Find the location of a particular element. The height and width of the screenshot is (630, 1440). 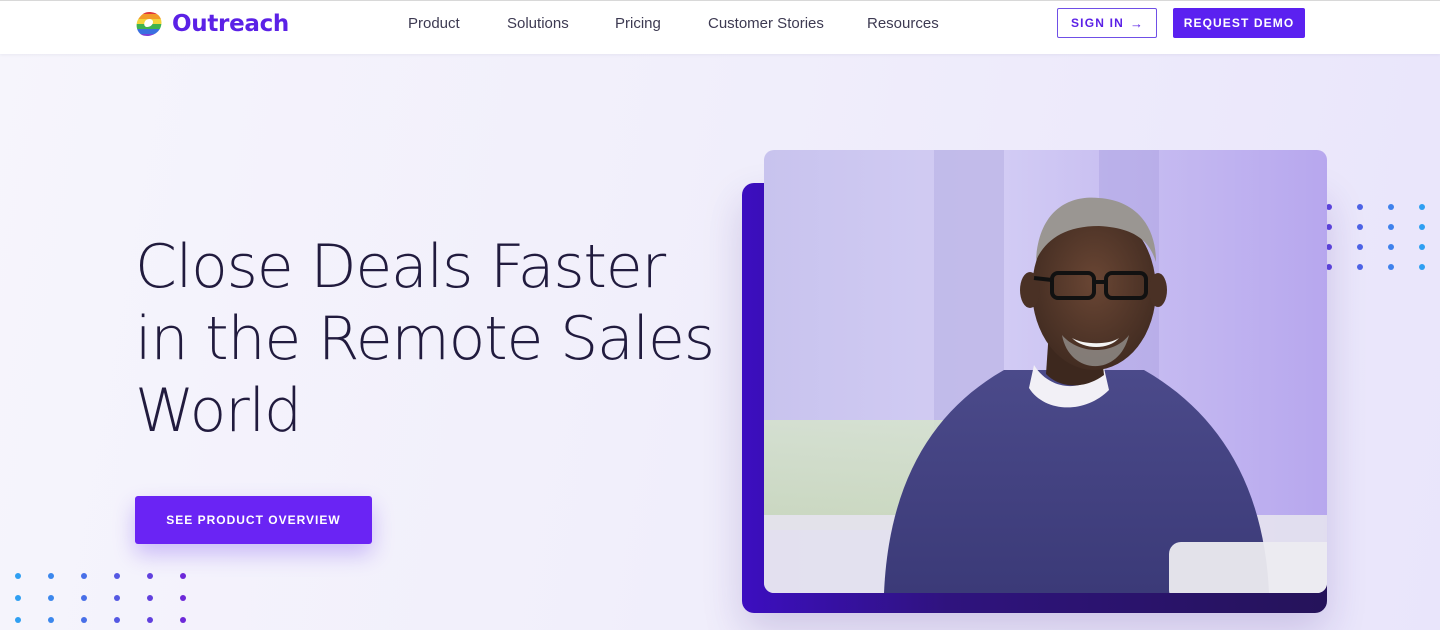

nav-solutions: Solutions is located at coordinates (538, 23).